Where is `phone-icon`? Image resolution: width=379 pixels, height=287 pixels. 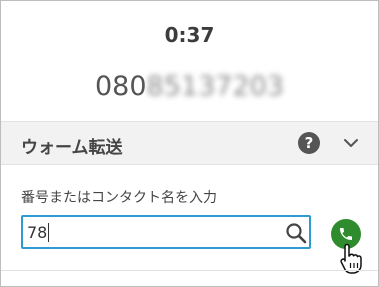
phone-icon is located at coordinates (346, 234).